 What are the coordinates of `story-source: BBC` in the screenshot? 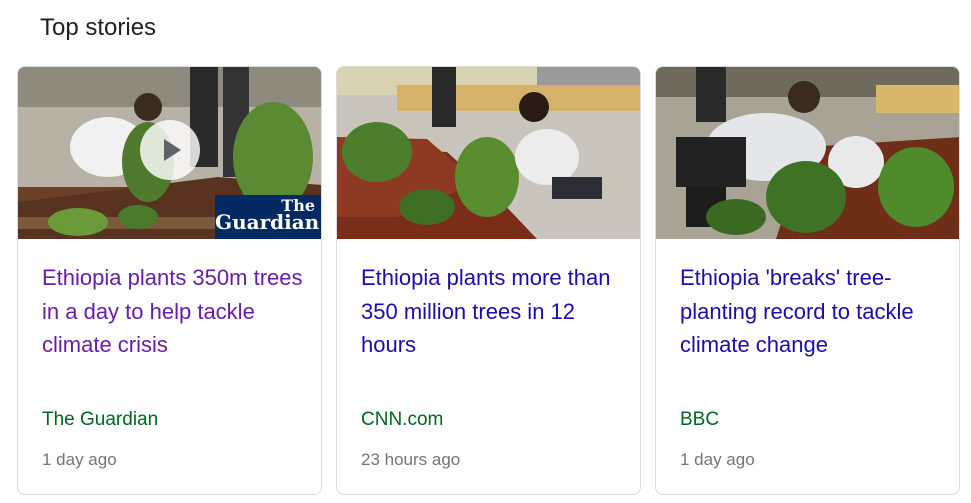 It's located at (700, 419).